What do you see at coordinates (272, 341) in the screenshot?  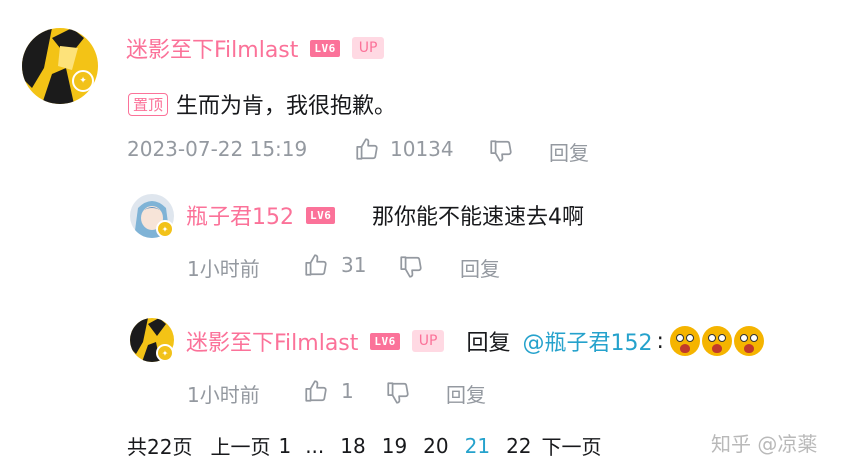 I see `reply-username: 迷影至下Filmlast` at bounding box center [272, 341].